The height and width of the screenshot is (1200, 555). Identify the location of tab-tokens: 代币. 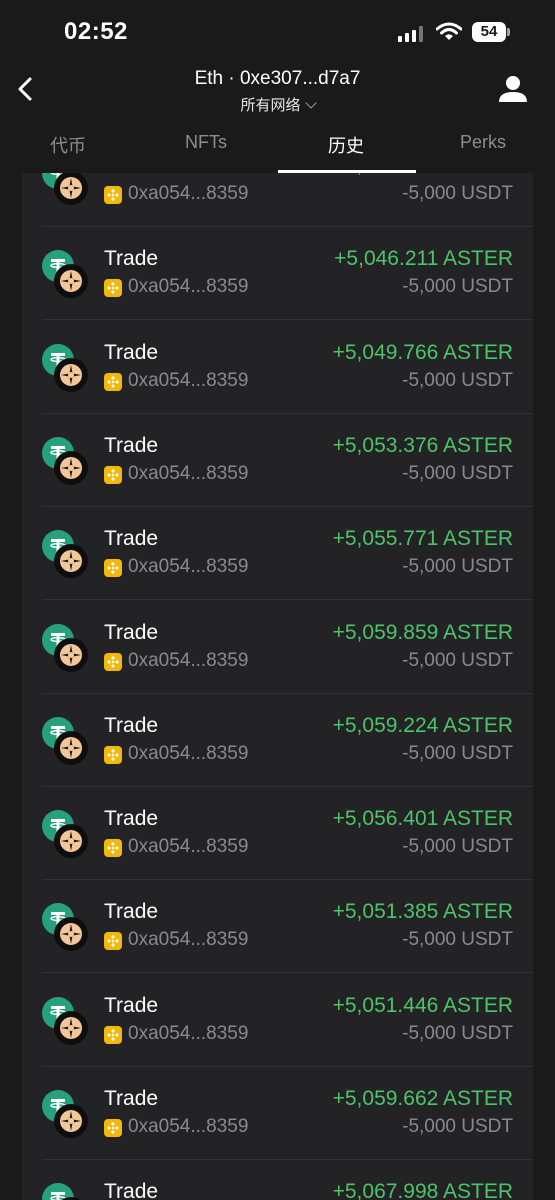
(68, 145).